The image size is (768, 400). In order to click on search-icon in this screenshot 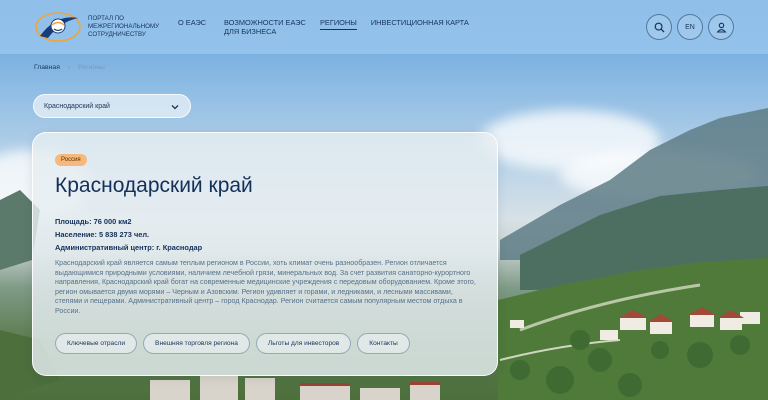, I will do `click(659, 27)`.